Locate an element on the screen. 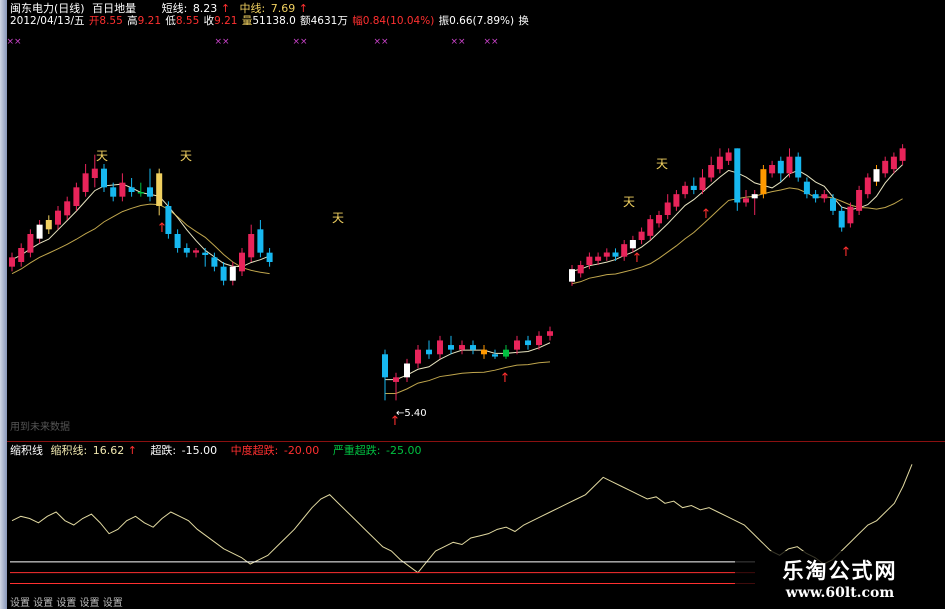 The height and width of the screenshot is (609, 945). watermark: 乐淘公式网 www.60lt.com is located at coordinates (840, 580).